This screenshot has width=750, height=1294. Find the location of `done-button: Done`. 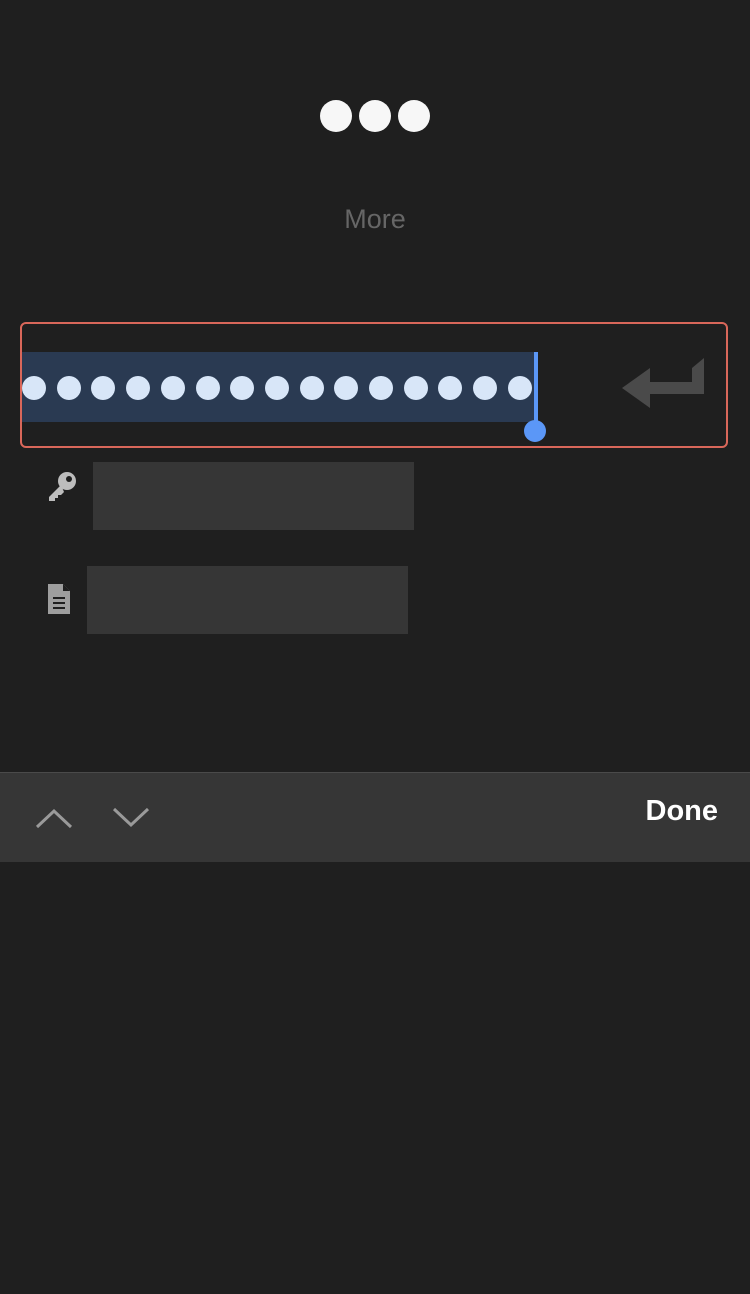

done-button: Done is located at coordinates (682, 811).